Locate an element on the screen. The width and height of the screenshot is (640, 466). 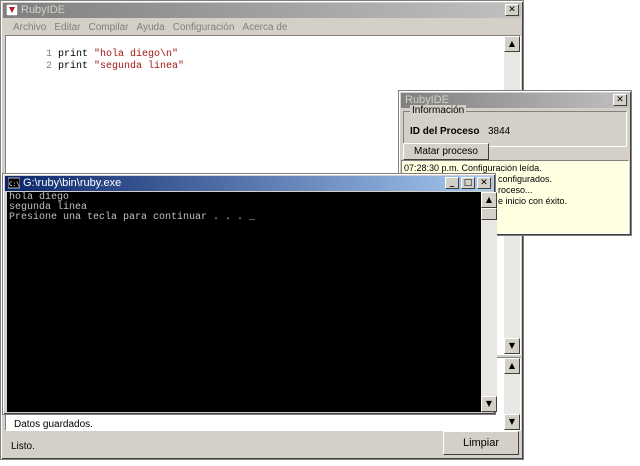
pid-value: 3844 is located at coordinates (499, 131).